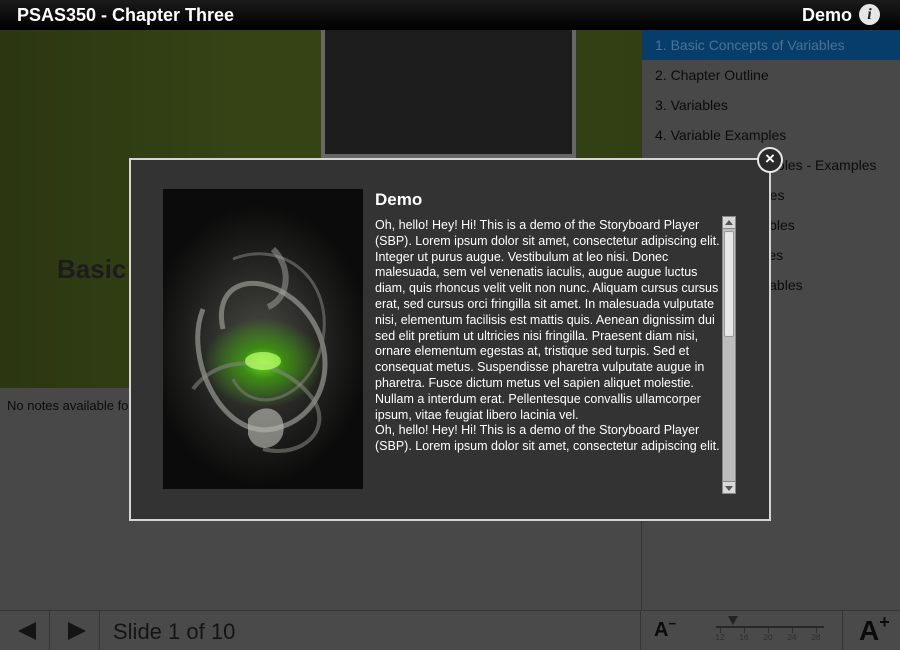 The image size is (900, 650). Describe the element at coordinates (126, 15) in the screenshot. I see `course-title: PSAS350 - Chapter Three` at that location.